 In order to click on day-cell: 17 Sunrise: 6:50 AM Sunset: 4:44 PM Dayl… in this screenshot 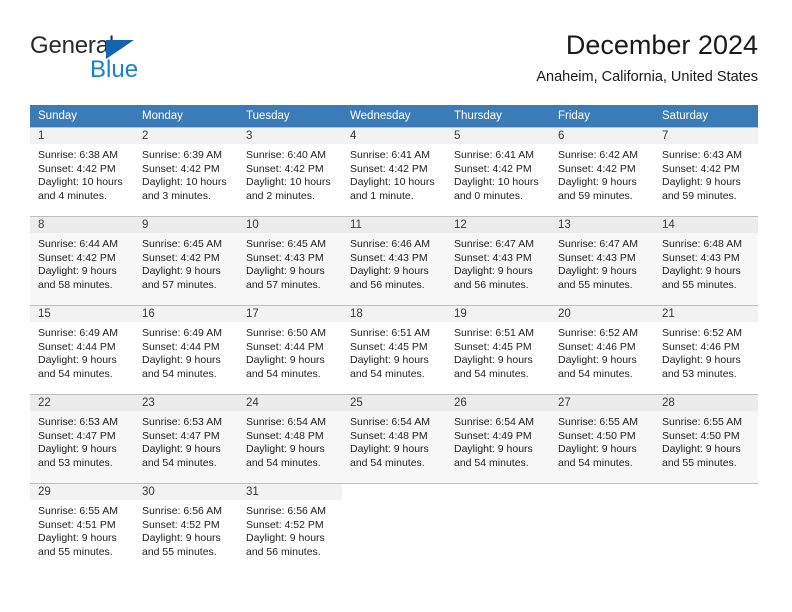, I will do `click(290, 349)`.